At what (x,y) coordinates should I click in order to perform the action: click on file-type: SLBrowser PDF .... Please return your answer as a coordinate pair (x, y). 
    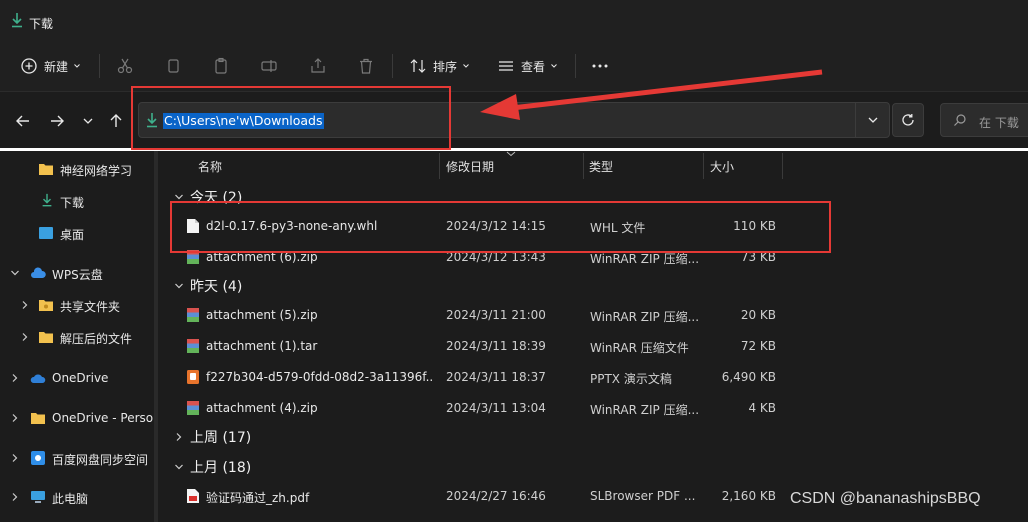
    Looking at the image, I should click on (643, 496).